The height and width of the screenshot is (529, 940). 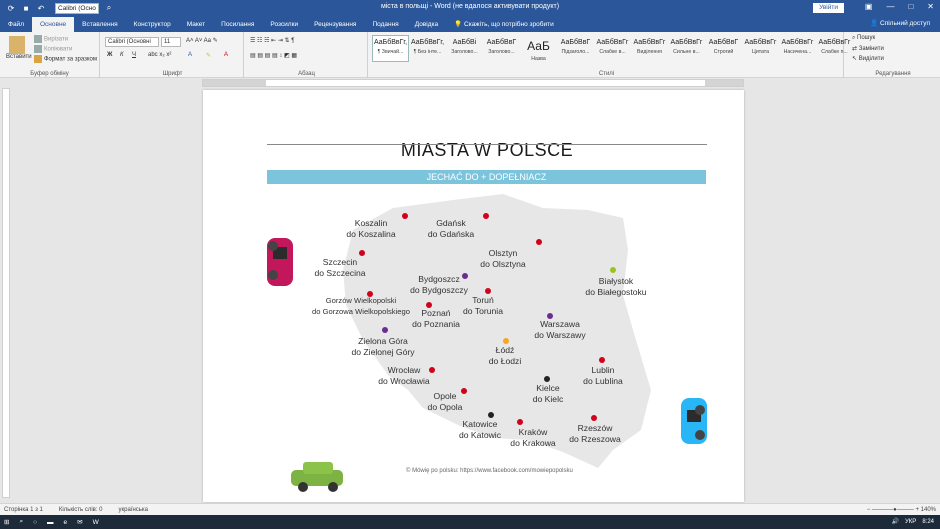 I want to click on tab-insert: Вставлення, so click(x=100, y=24).